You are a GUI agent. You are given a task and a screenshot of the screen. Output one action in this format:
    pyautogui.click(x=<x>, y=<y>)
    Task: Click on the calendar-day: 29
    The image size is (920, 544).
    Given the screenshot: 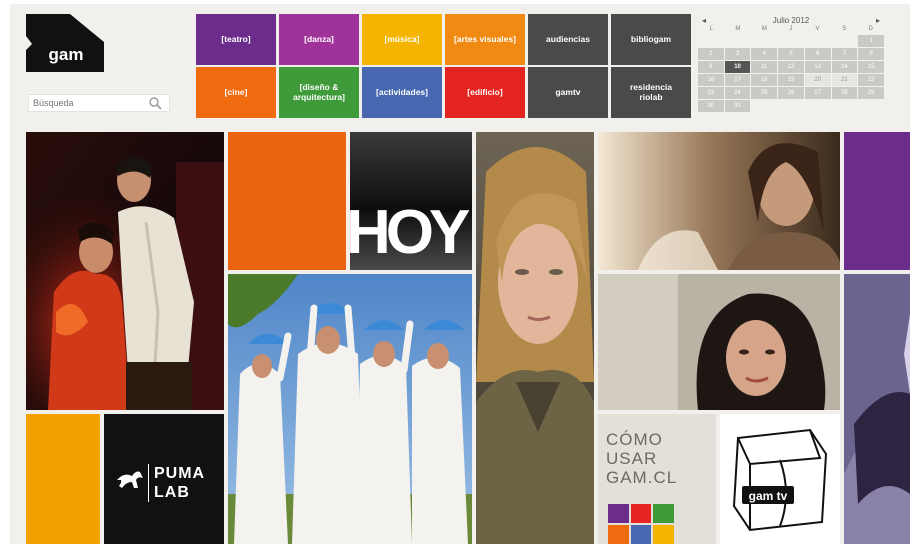 What is the action you would take?
    pyautogui.click(x=871, y=93)
    